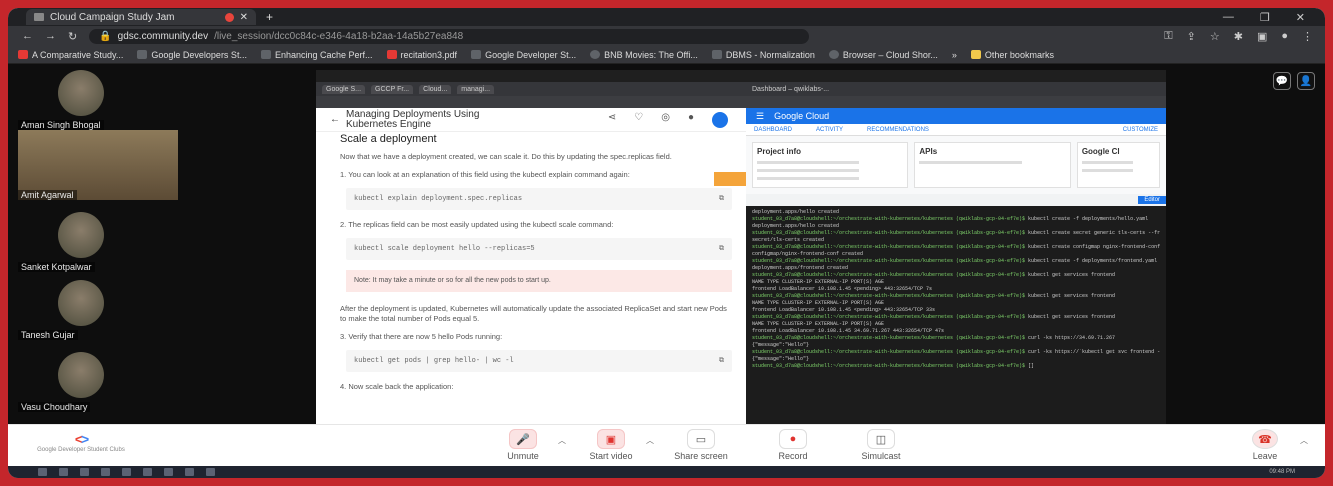 The image size is (1333, 486). Describe the element at coordinates (829, 130) in the screenshot. I see `tab-activity: ACTIVITY` at that location.